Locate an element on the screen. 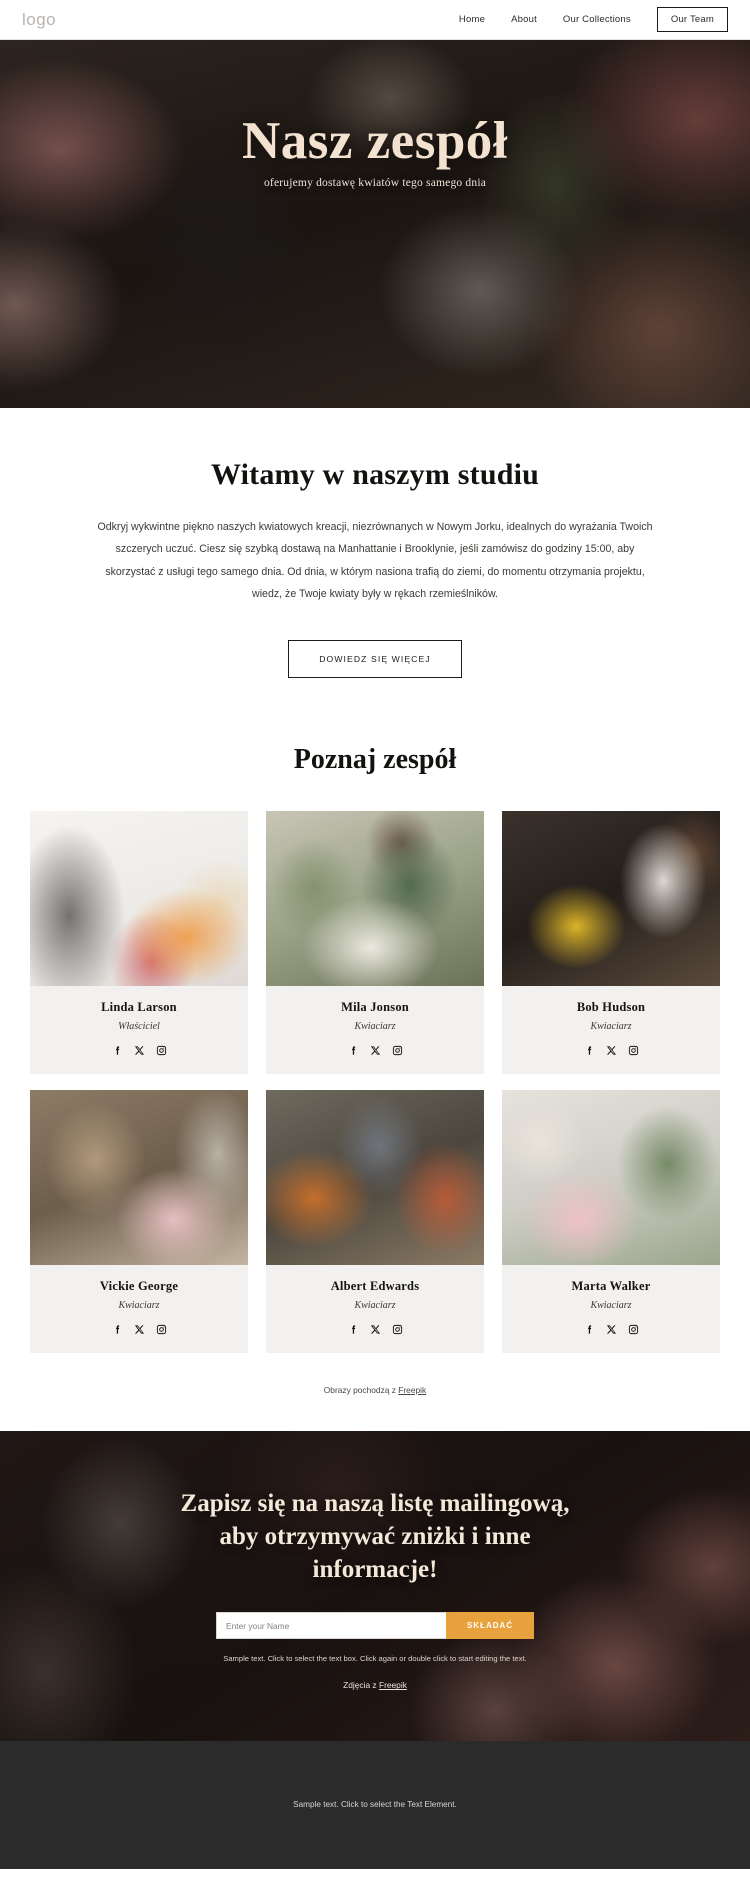 This screenshot has width=750, height=1883. nav-item-about: About is located at coordinates (524, 19).